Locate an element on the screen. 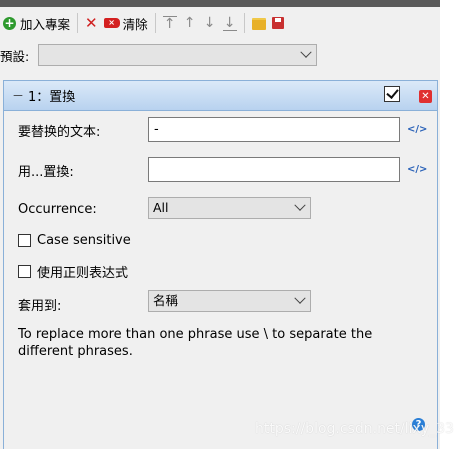  delete-button: ✕ is located at coordinates (91, 23).